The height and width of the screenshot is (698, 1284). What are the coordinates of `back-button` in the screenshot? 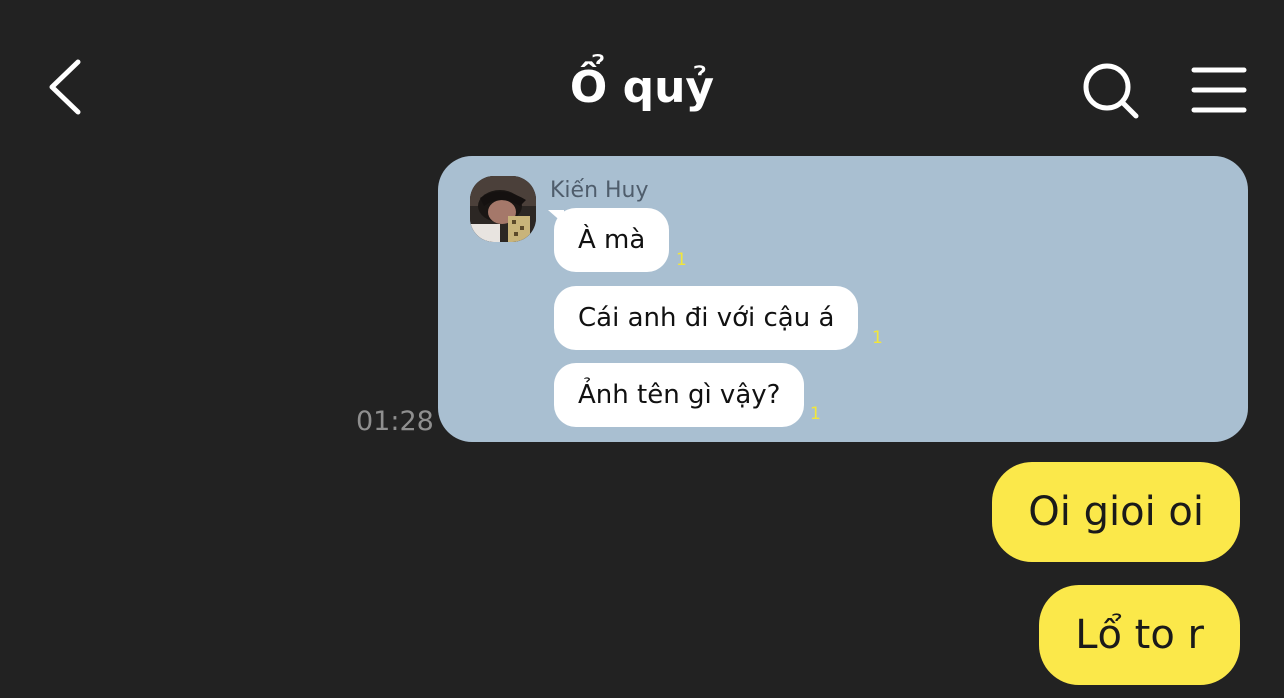 It's located at (70, 87).